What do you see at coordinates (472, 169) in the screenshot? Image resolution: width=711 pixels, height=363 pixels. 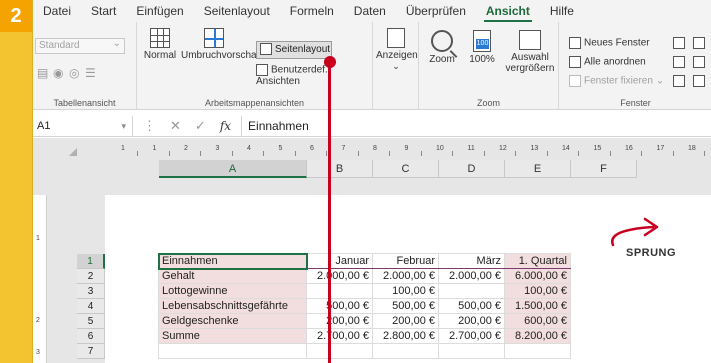 I see `column-header-d: D` at bounding box center [472, 169].